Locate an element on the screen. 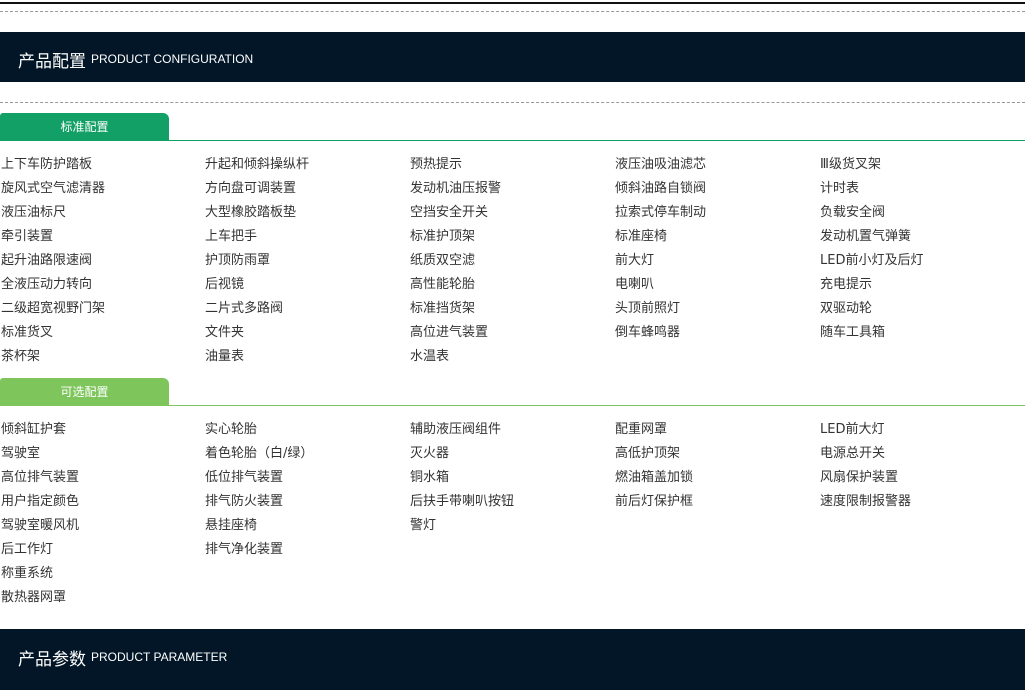  config-item: Ⅲ级货叉架 is located at coordinates (850, 164).